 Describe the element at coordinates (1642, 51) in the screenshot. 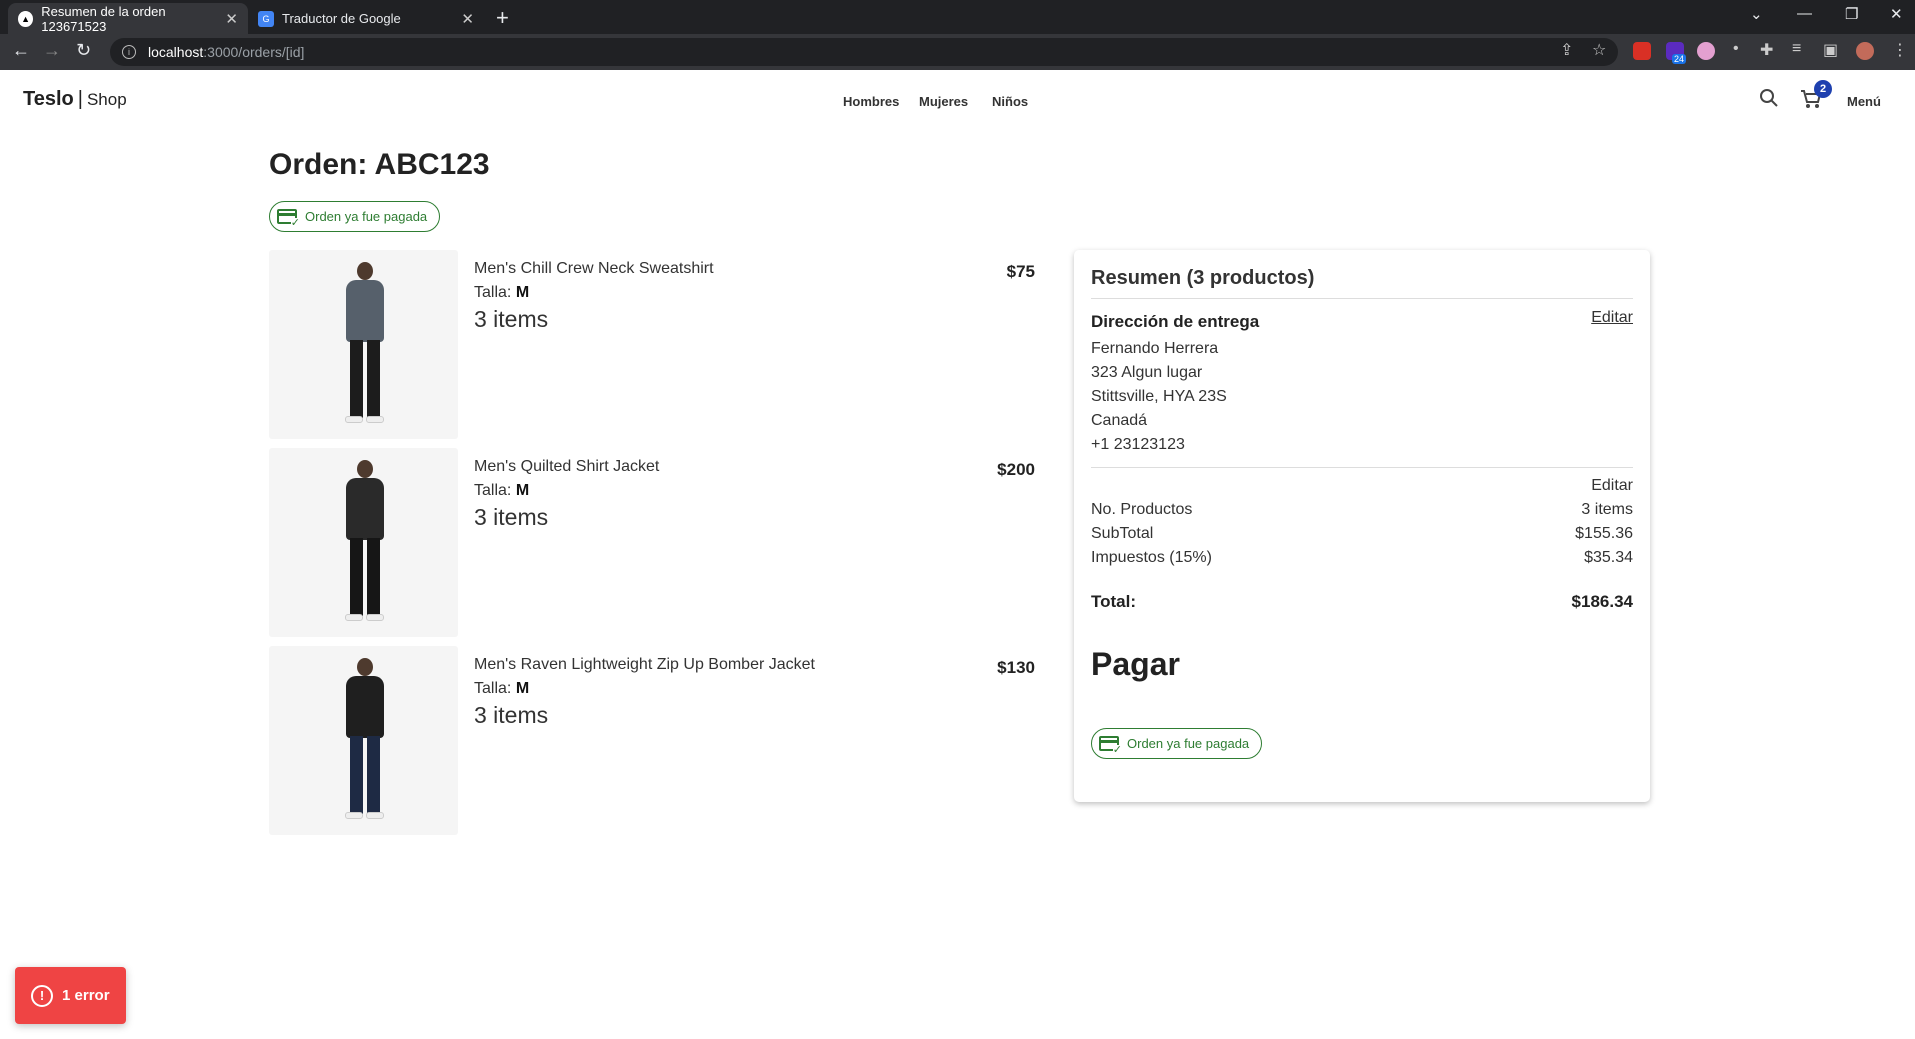

I see `extension-red-icon` at that location.